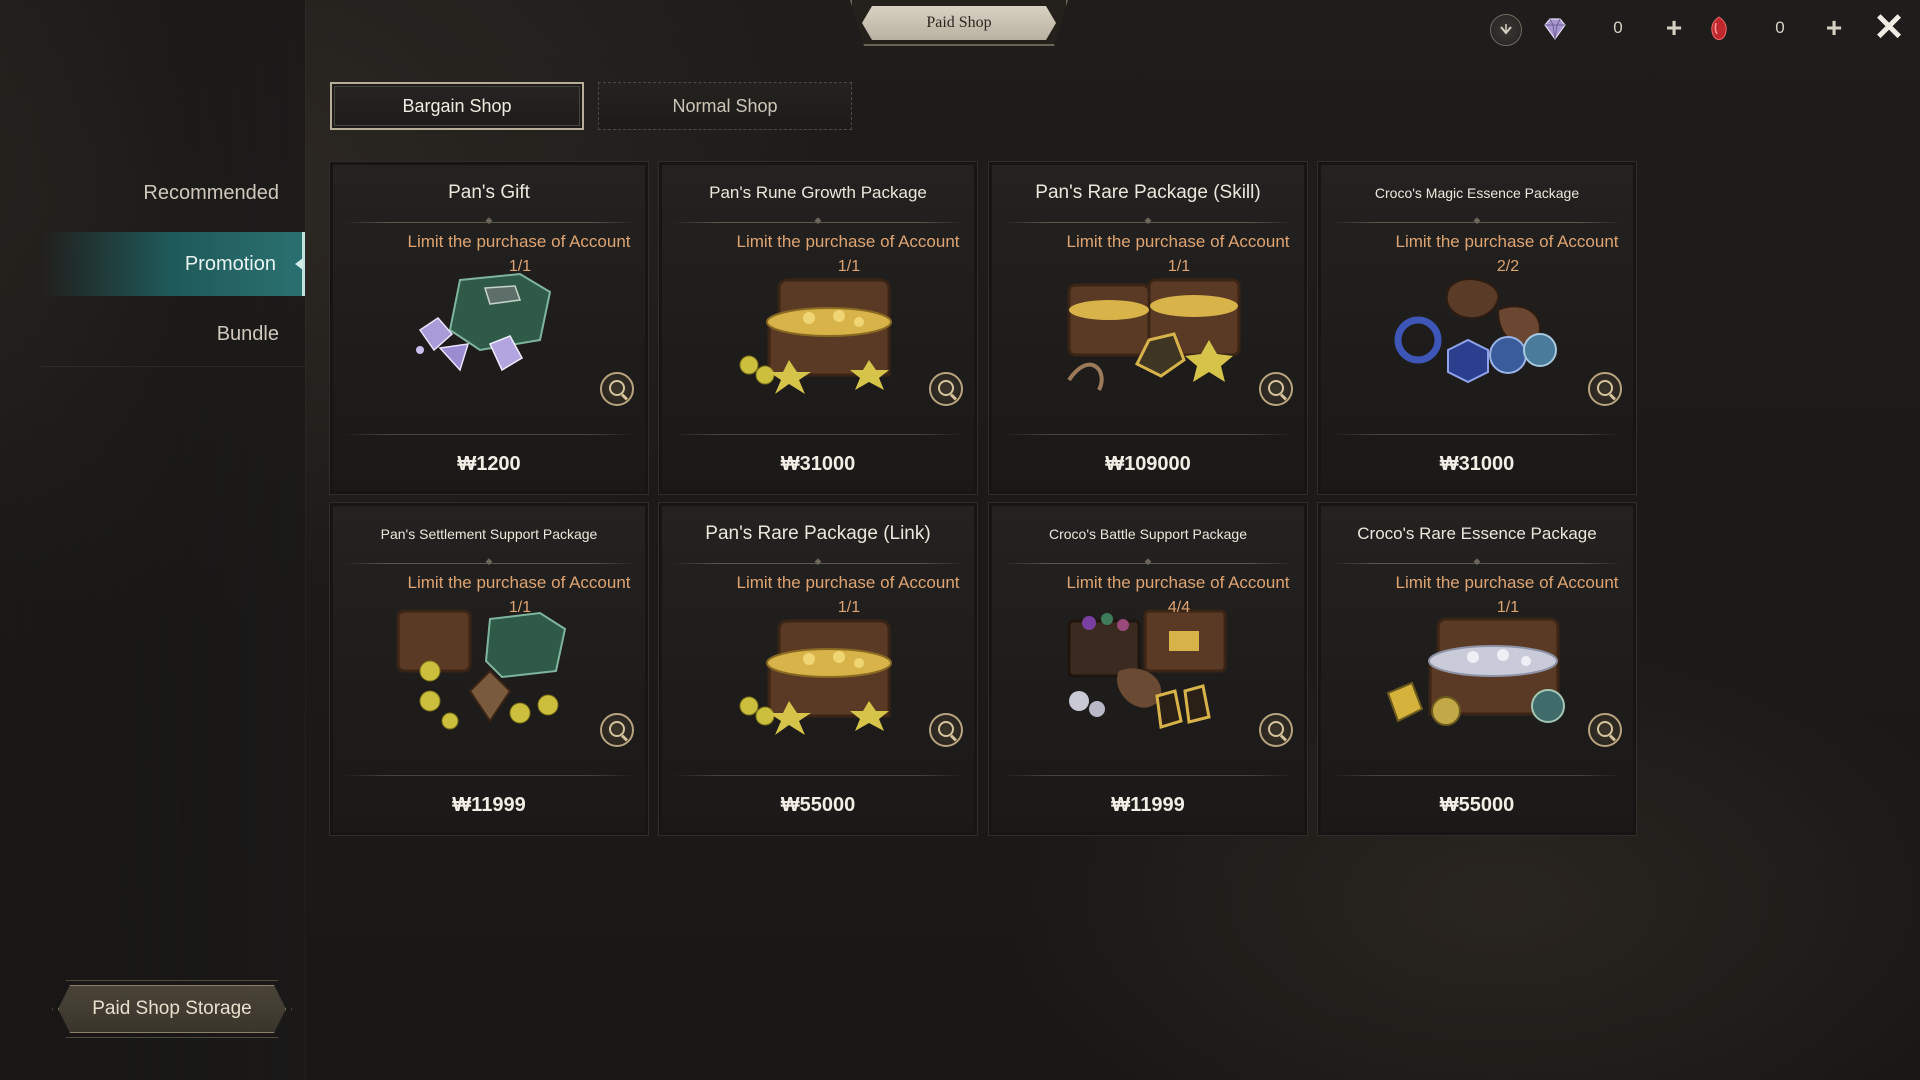 The width and height of the screenshot is (1920, 1080). Describe the element at coordinates (230, 263) in the screenshot. I see `sidebar-item-label: Promotion` at that location.